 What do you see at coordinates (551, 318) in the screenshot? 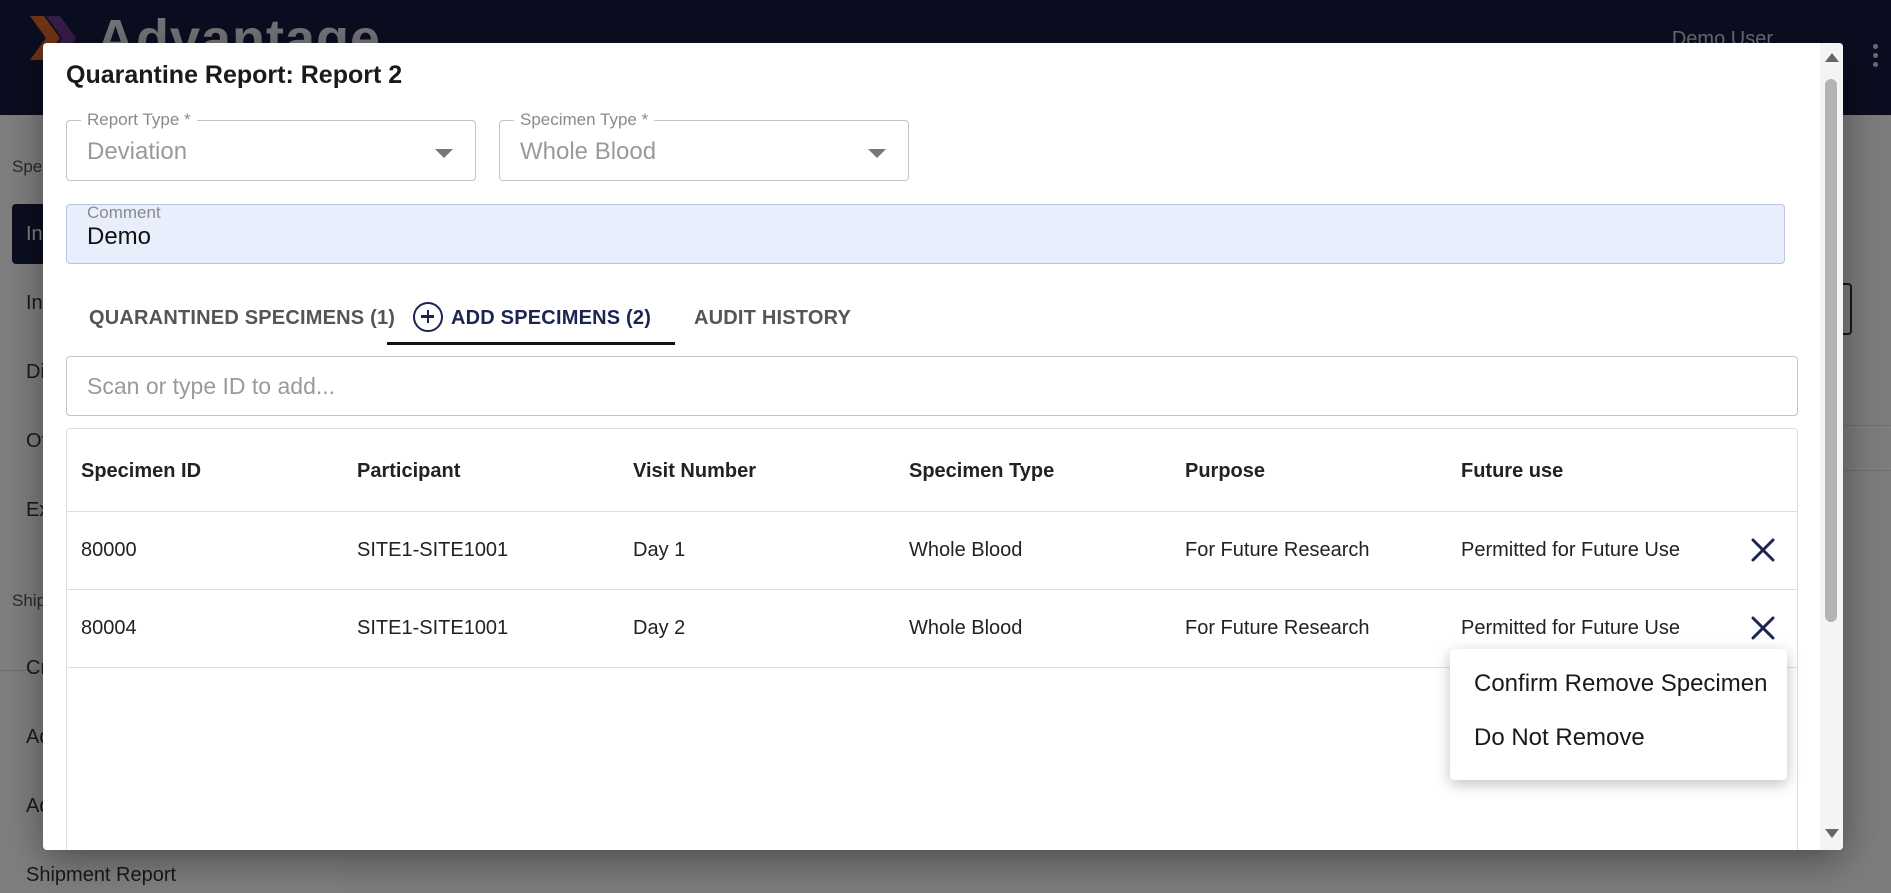
I see `tab-add-specimens-label: ADD SPECIMENS (2)` at bounding box center [551, 318].